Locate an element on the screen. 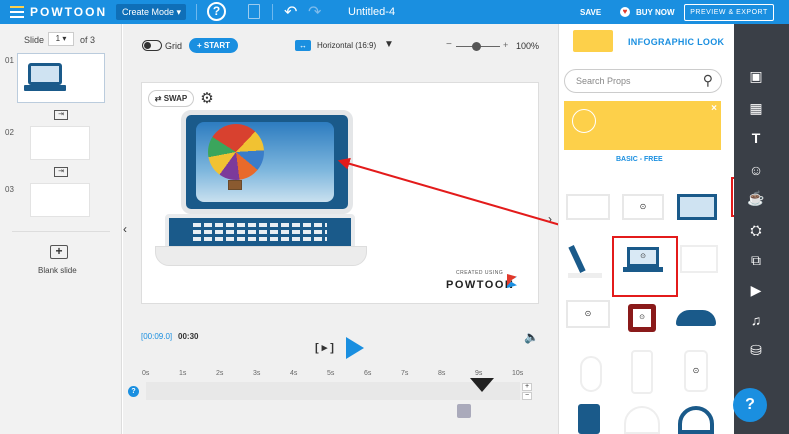 The height and width of the screenshot is (434, 789). volume-icon: 🔈 is located at coordinates (531, 337).